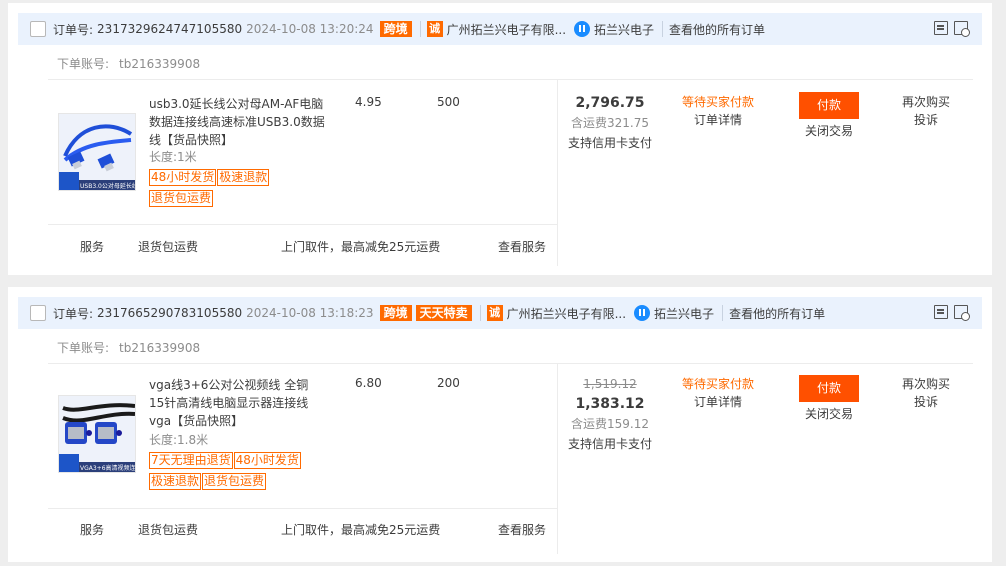 The width and height of the screenshot is (1006, 566). I want to click on product-thumbnail: VGA3+6高清视频连接线, so click(97, 434).